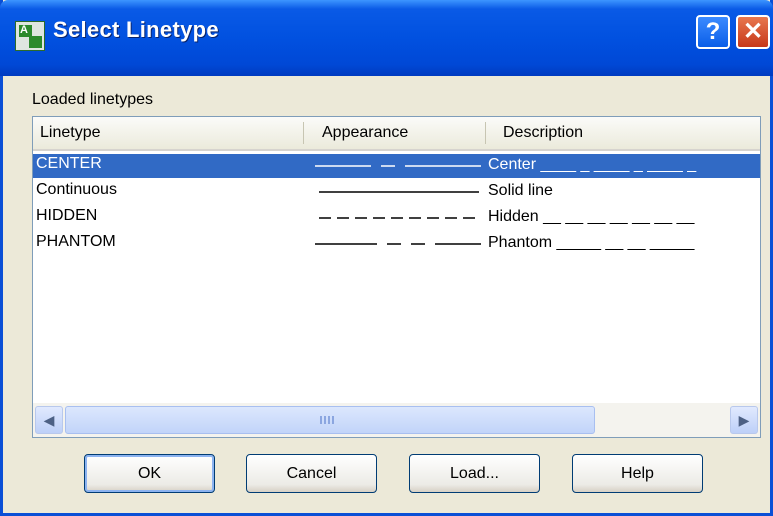 The width and height of the screenshot is (773, 516). What do you see at coordinates (76, 241) in the screenshot?
I see `linetype-name: PHANTOM` at bounding box center [76, 241].